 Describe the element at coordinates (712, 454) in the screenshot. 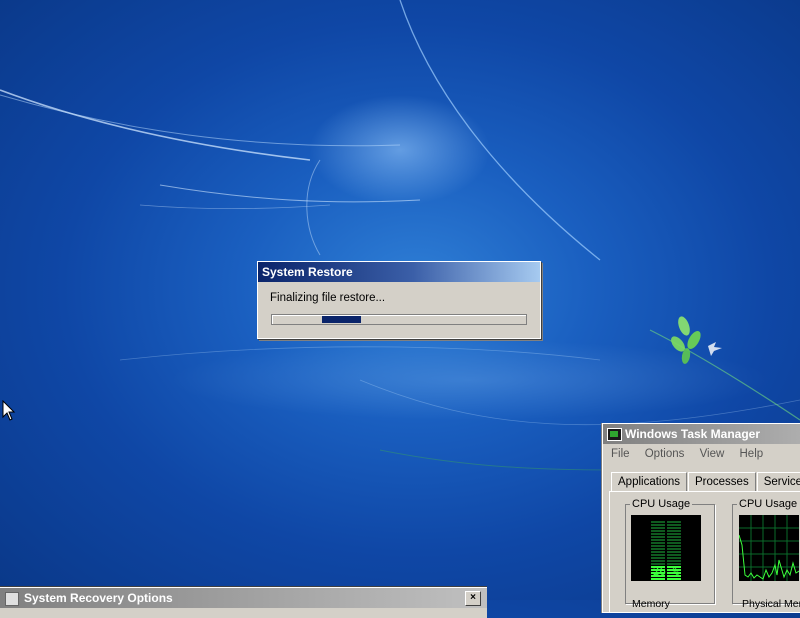

I see `menu-view: View` at that location.